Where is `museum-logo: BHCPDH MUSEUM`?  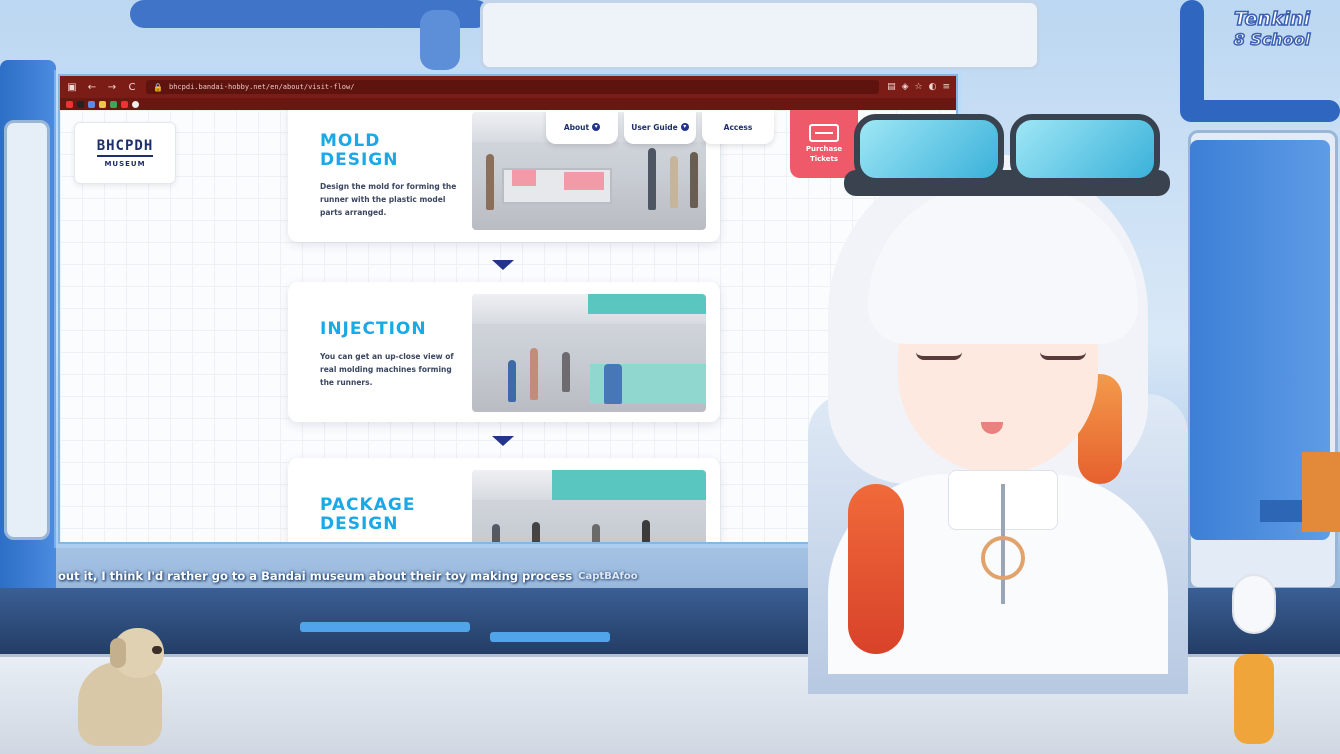
museum-logo: BHCPDH MUSEUM is located at coordinates (125, 153).